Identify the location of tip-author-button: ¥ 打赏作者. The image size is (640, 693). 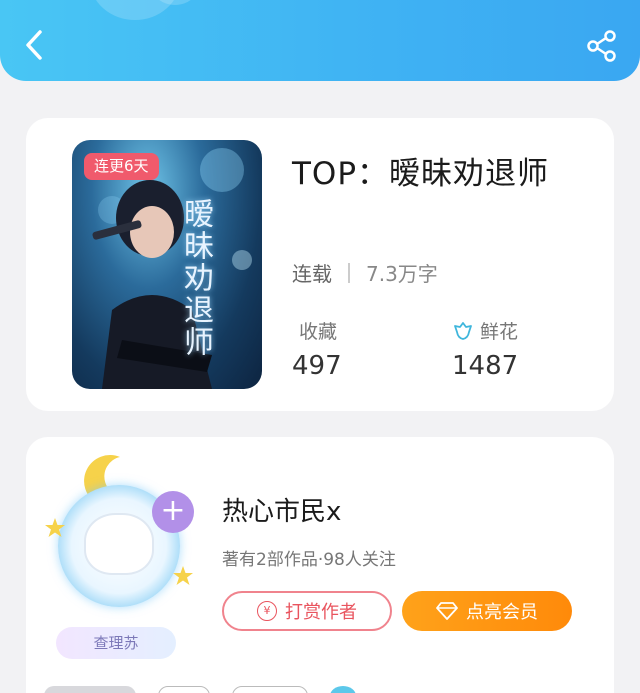
(307, 611).